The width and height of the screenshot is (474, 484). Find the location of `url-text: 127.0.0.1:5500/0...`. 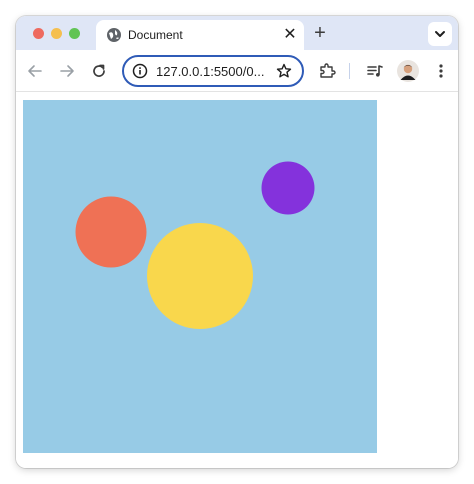

url-text: 127.0.0.1:5500/0... is located at coordinates (210, 71).